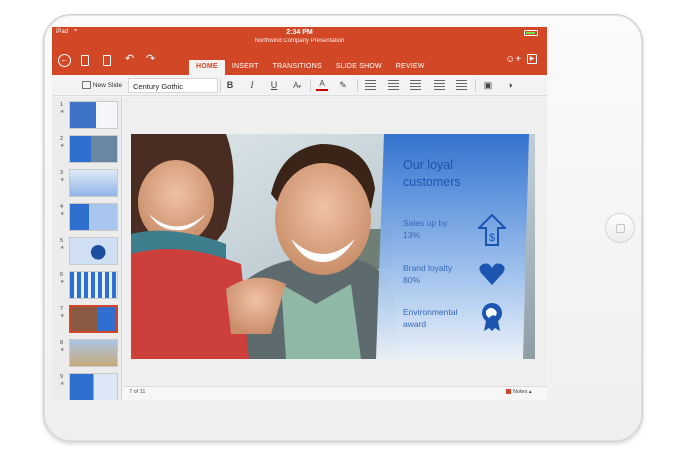  I want to click on notes-label: Notes, so click(520, 392).